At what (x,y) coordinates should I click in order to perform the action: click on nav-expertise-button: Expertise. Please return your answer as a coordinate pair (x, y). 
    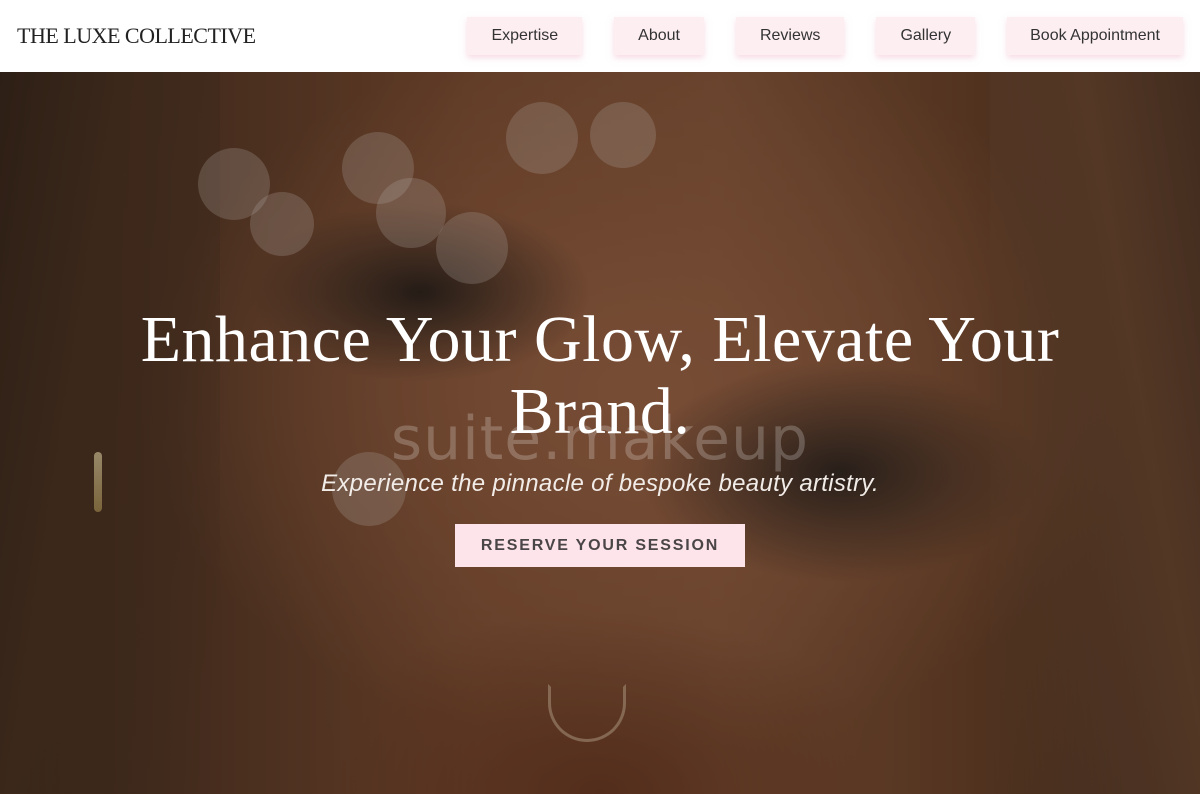
    Looking at the image, I should click on (525, 36).